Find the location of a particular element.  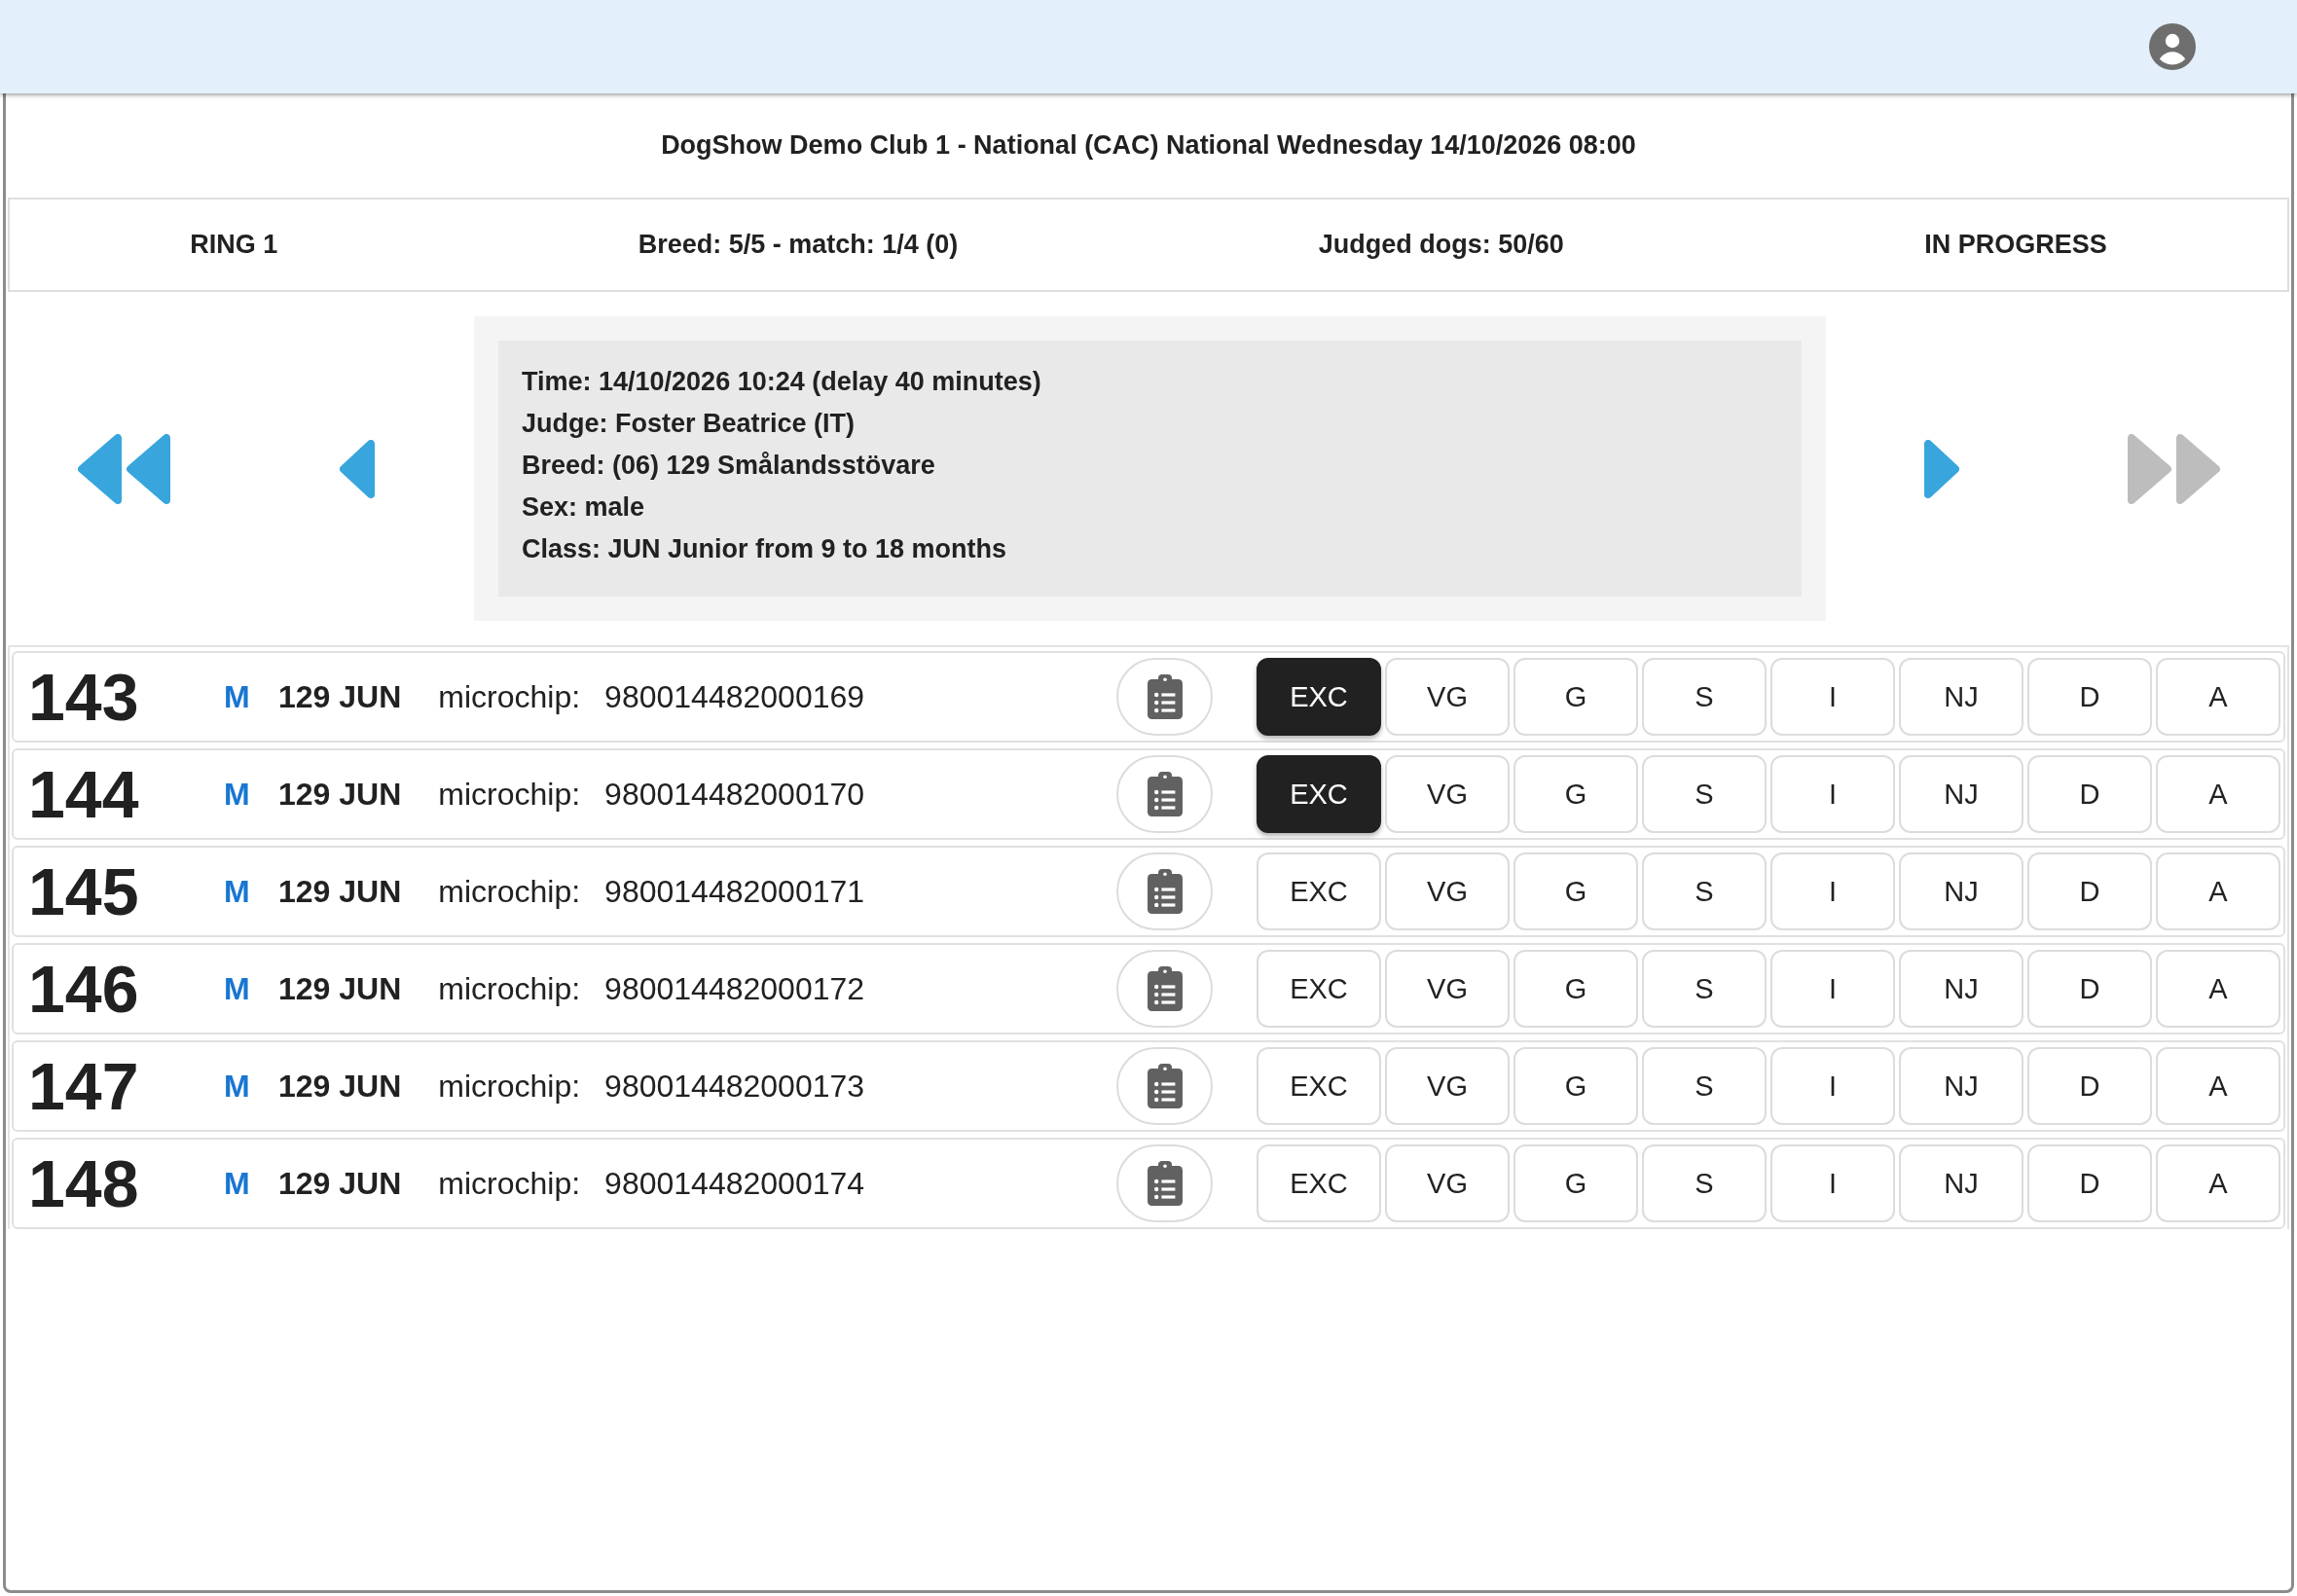

info-line: Time: 14/10/2026 10:24 (delay 40 minutes) is located at coordinates (781, 382).